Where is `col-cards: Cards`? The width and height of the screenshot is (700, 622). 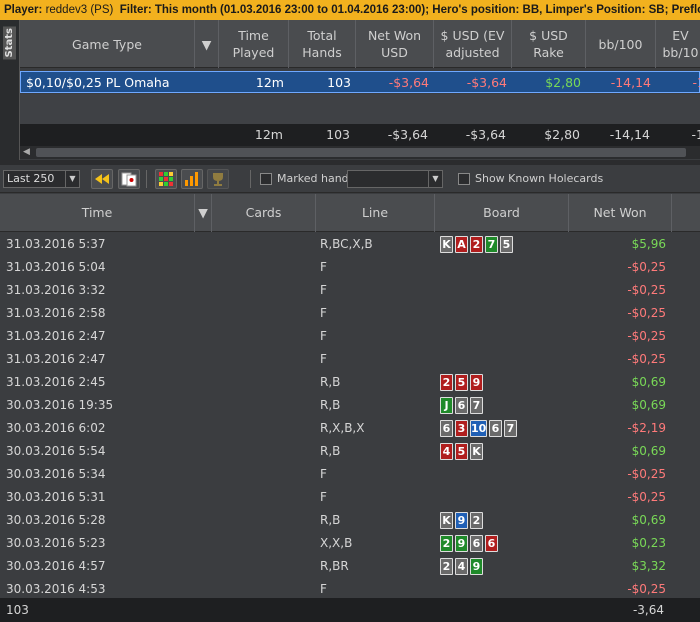 col-cards: Cards is located at coordinates (264, 213).